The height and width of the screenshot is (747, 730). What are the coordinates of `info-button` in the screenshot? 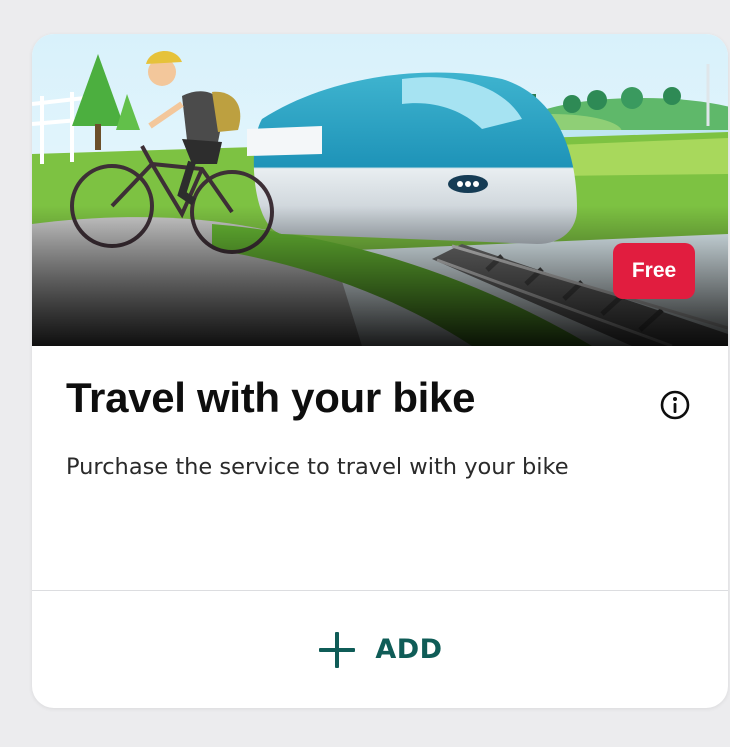 It's located at (675, 405).